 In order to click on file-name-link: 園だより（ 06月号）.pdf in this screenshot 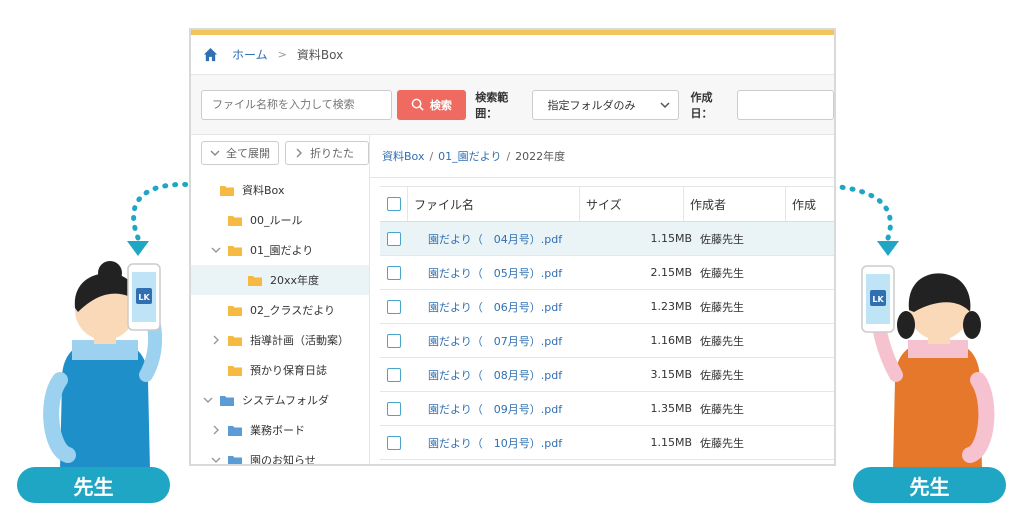, I will do `click(489, 307)`.